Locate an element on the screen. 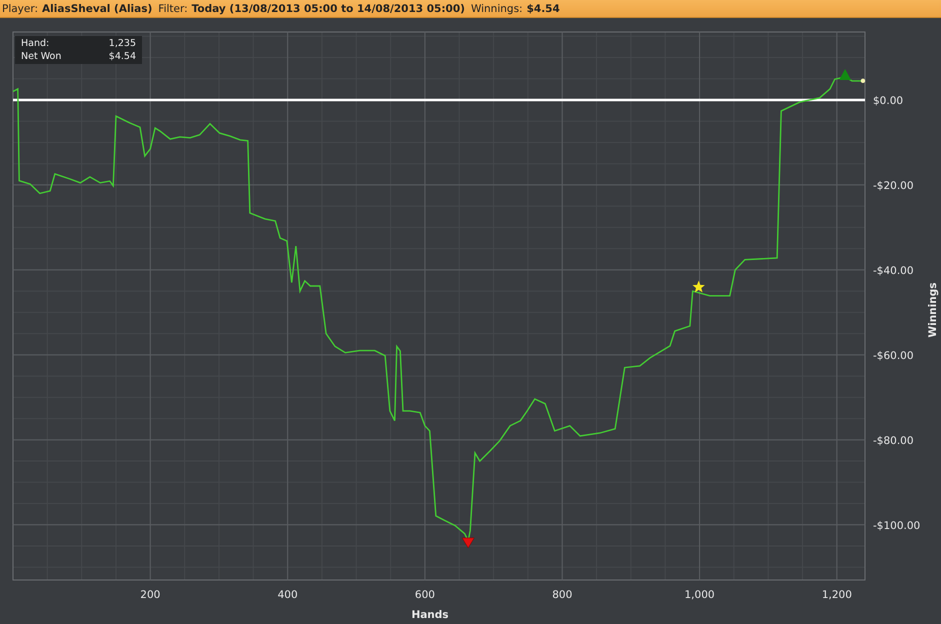  axis-tick-label: -$20.00 is located at coordinates (893, 186).